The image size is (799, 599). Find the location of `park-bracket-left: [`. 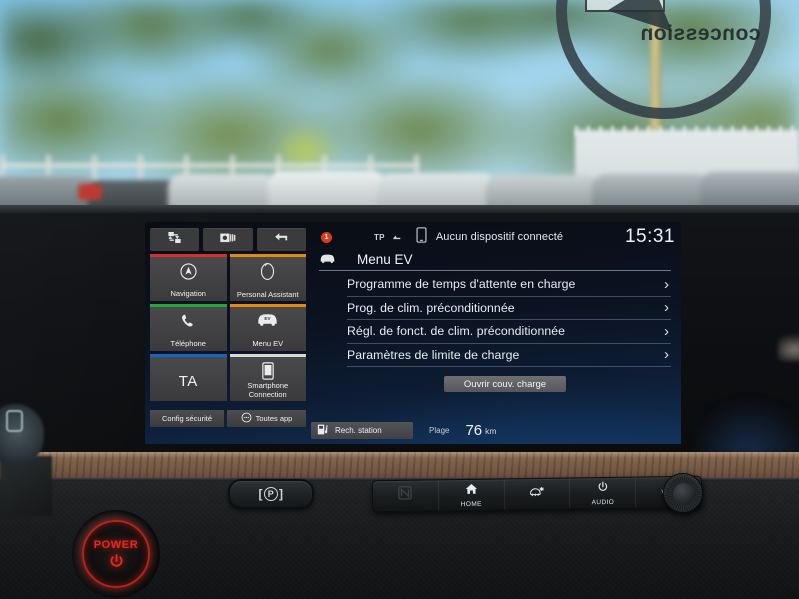

park-bracket-left: [ is located at coordinates (260, 494).